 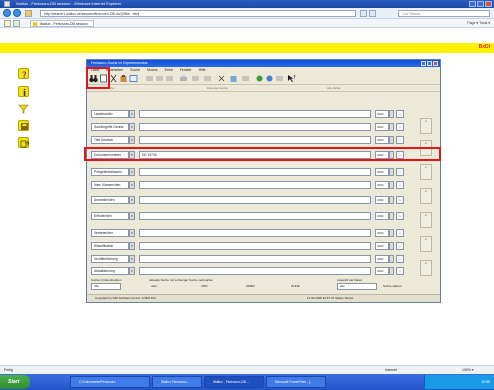 I want to click on help-icon: ?, so click(x=23, y=74).